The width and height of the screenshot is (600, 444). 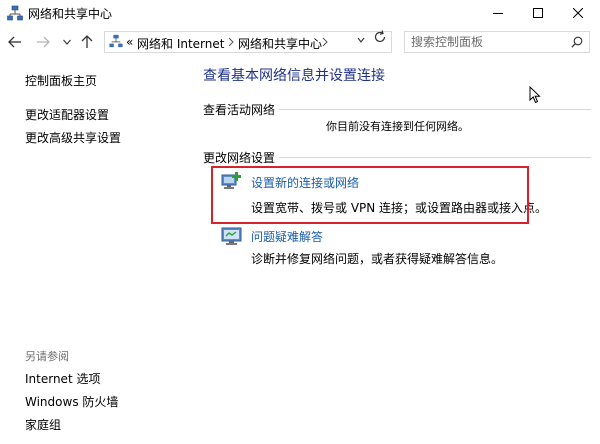 I want to click on active-networks-heading: 查看活动网络, so click(x=239, y=110).